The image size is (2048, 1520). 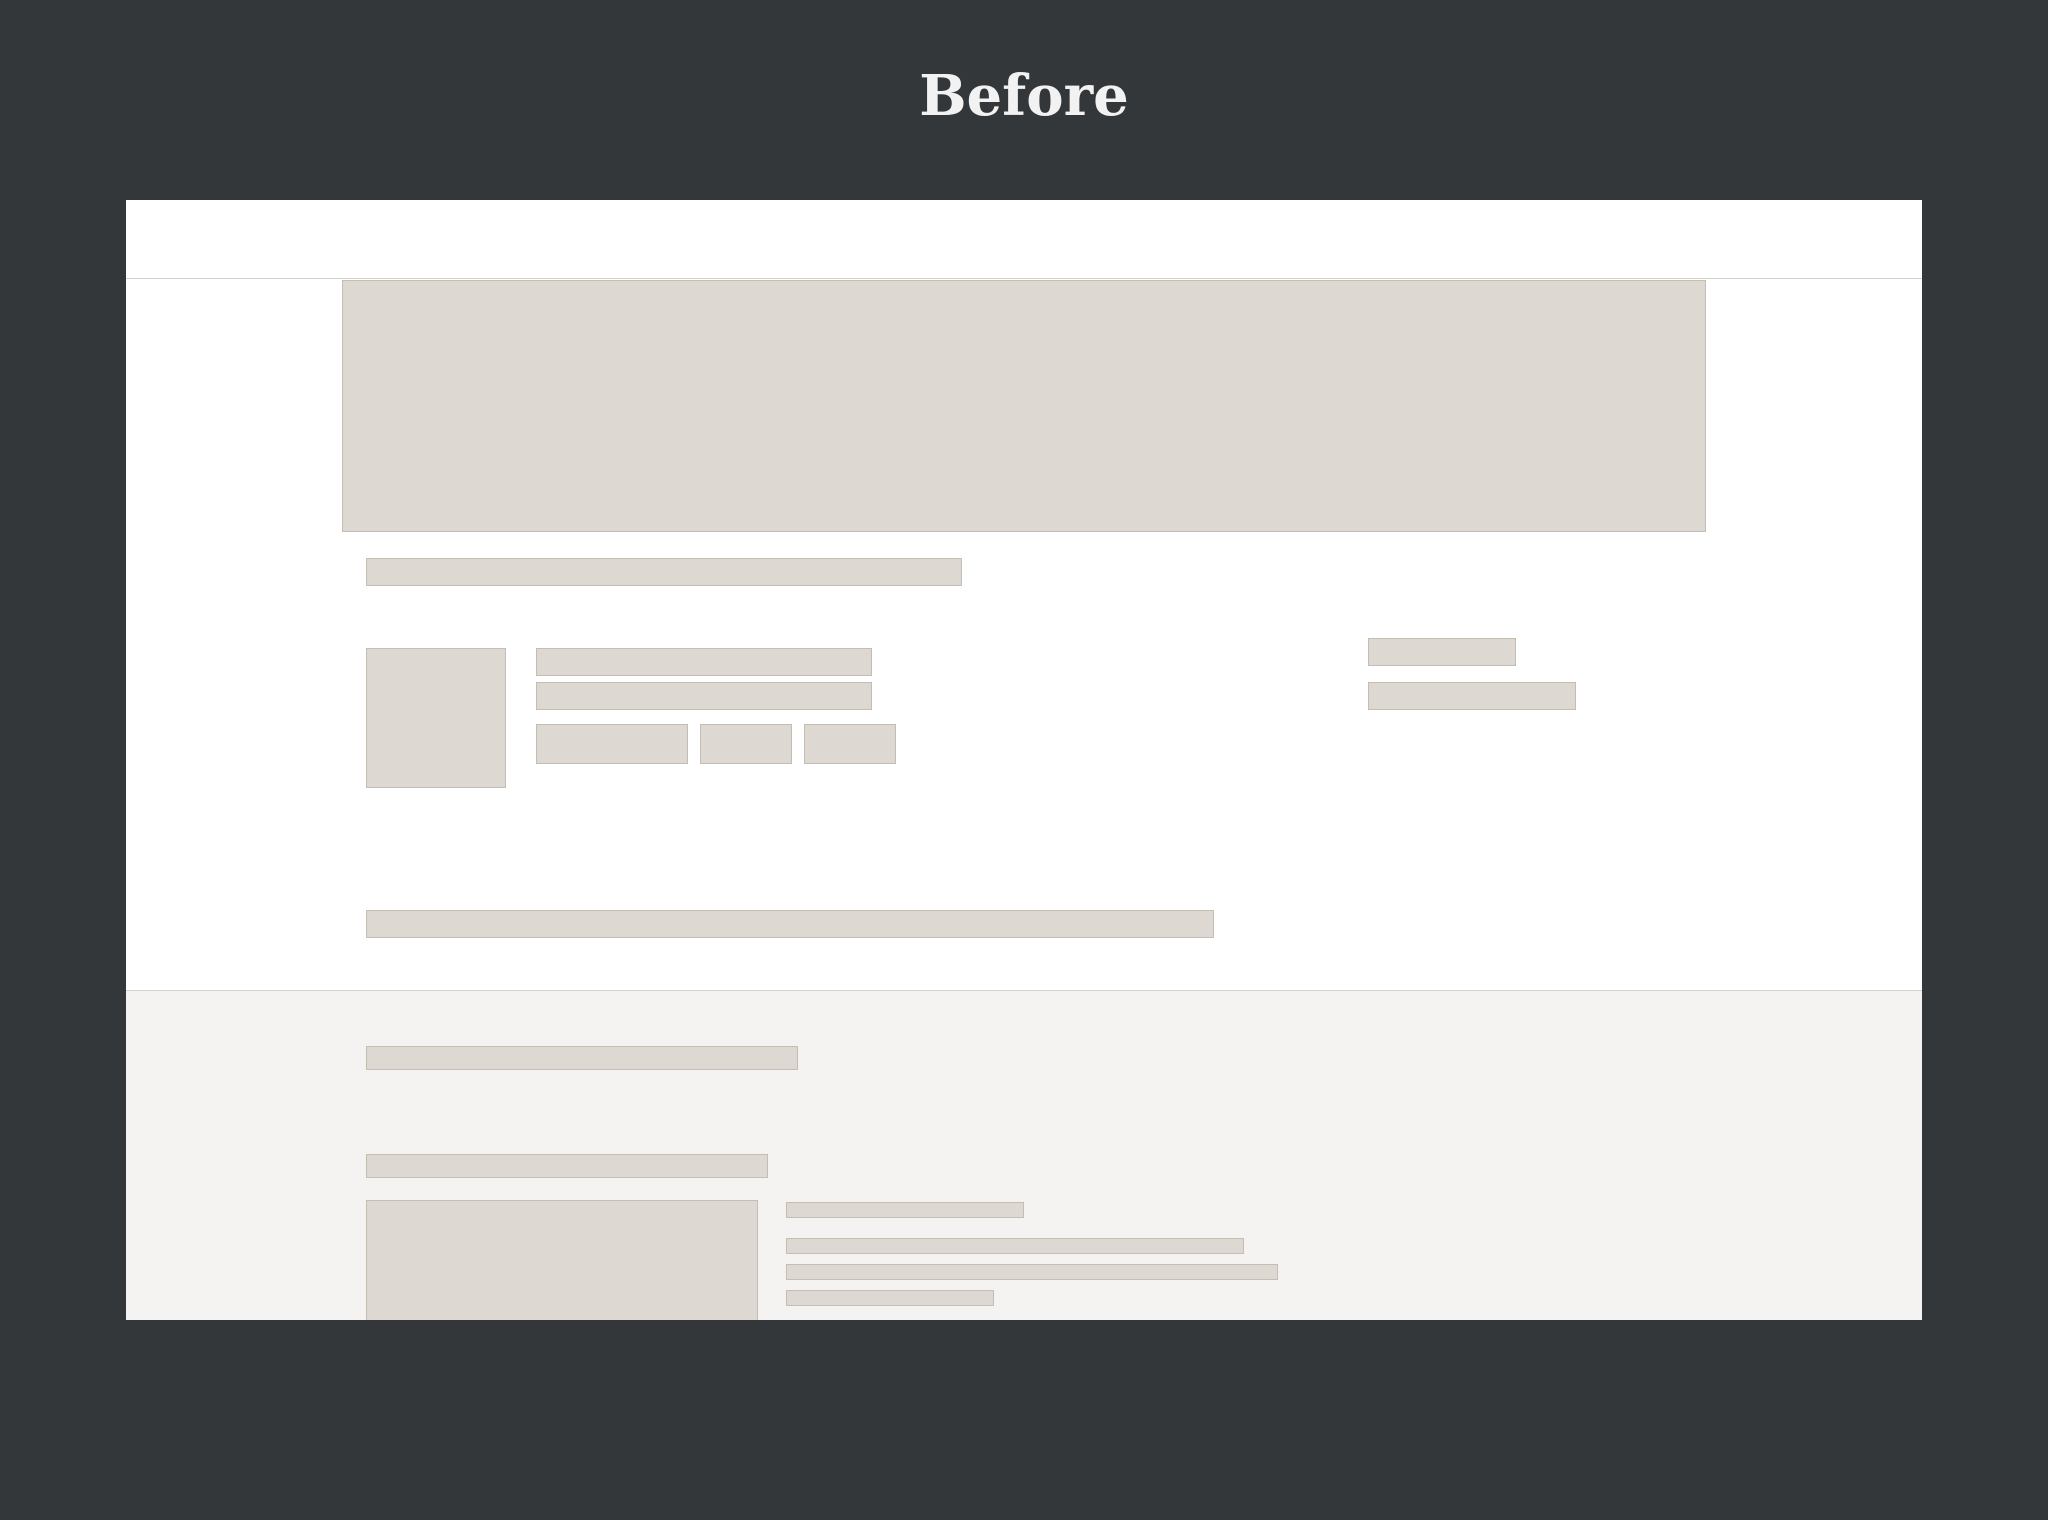 What do you see at coordinates (436, 718) in the screenshot?
I see `profile-avatar-placeholder` at bounding box center [436, 718].